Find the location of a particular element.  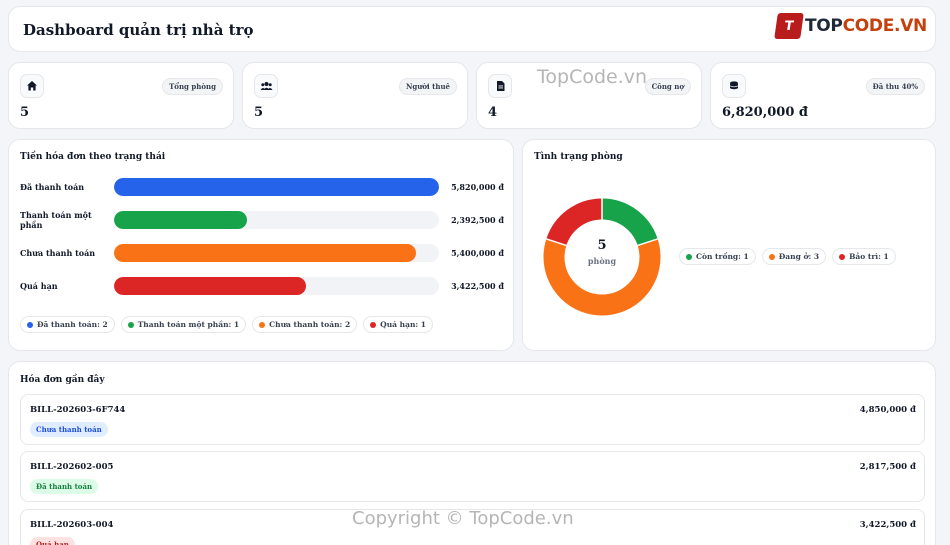

legend-chip: Quá hạn: 1 is located at coordinates (398, 324).